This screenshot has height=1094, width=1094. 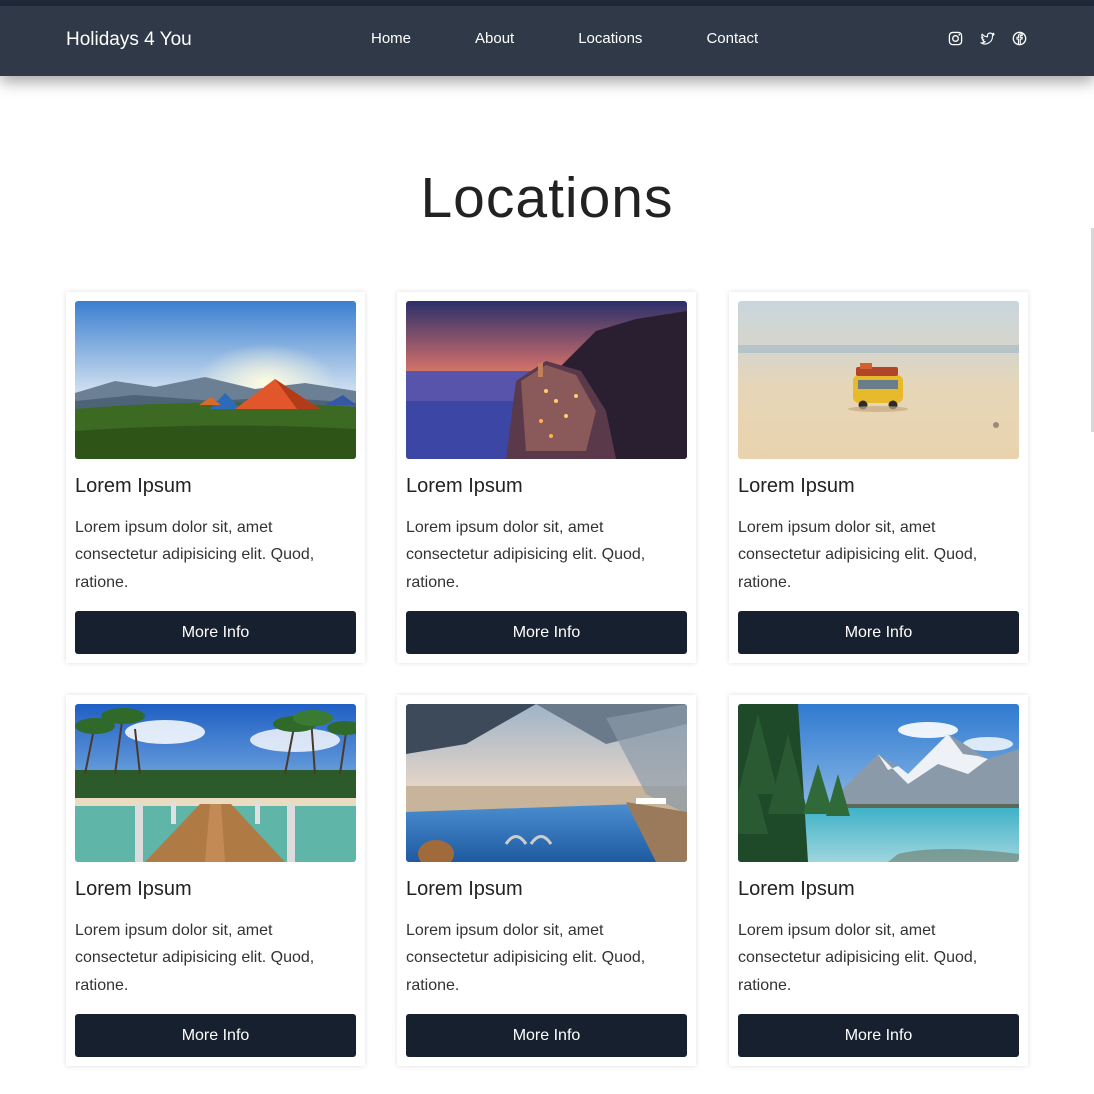 I want to click on page-title: Locations, so click(x=547, y=198).